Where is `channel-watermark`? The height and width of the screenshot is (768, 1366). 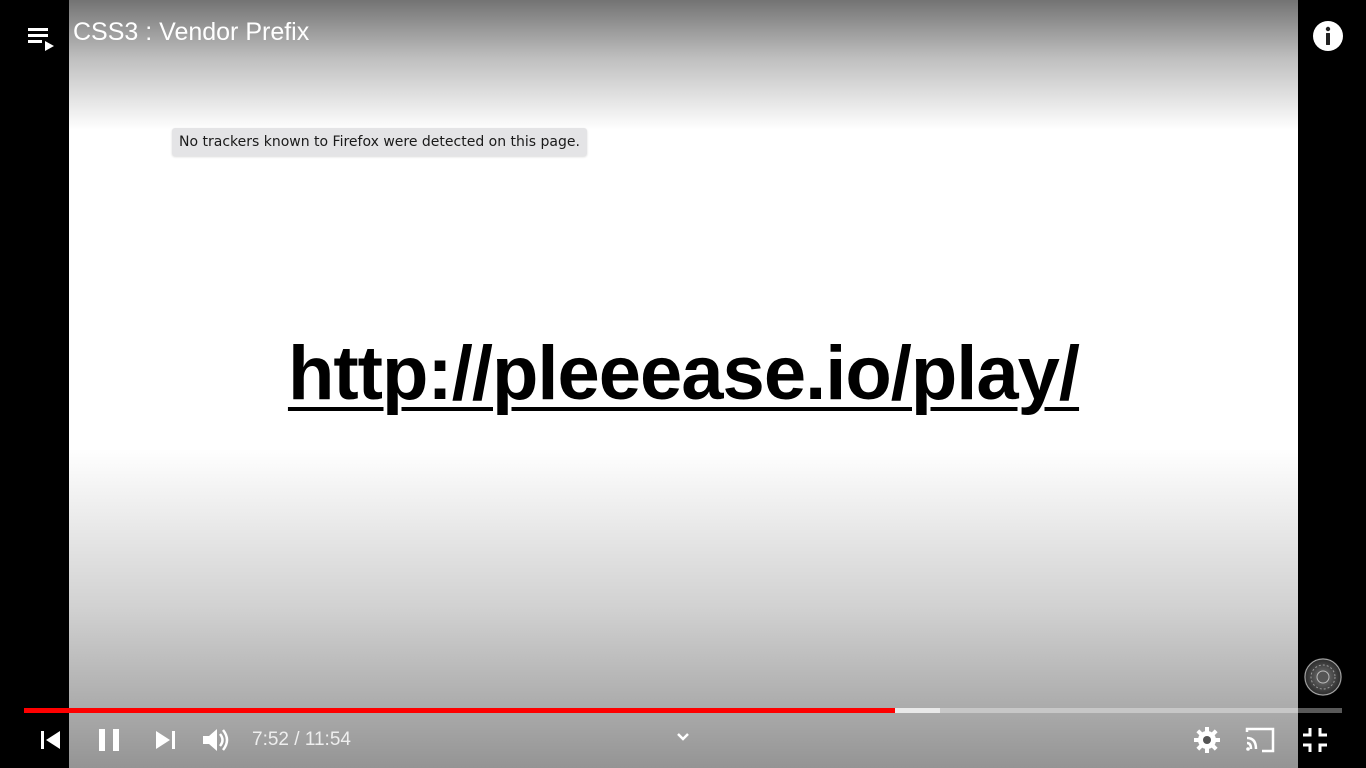 channel-watermark is located at coordinates (1323, 677).